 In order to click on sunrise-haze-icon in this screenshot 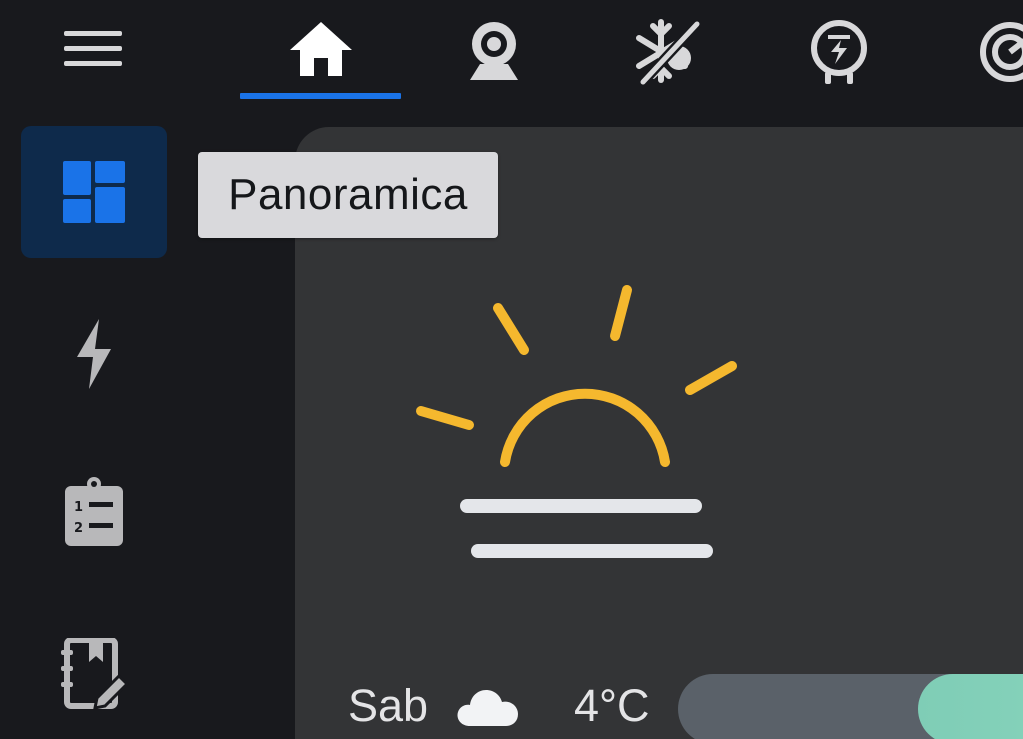, I will do `click(576, 421)`.